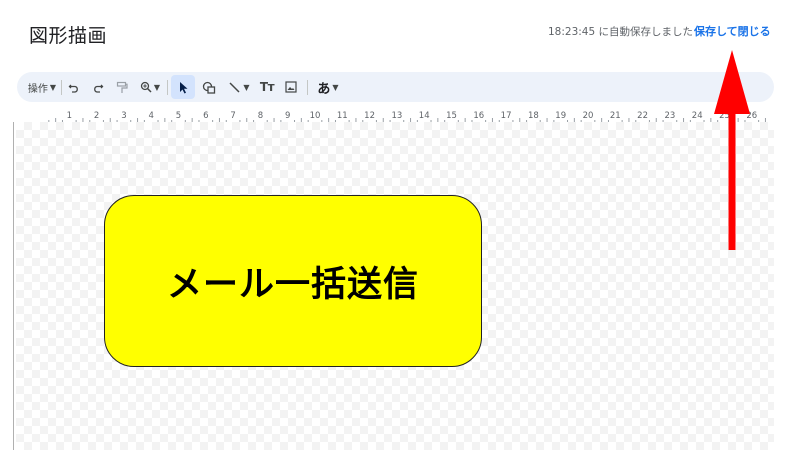 Image resolution: width=800 pixels, height=450 pixels. I want to click on image-button, so click(291, 87).